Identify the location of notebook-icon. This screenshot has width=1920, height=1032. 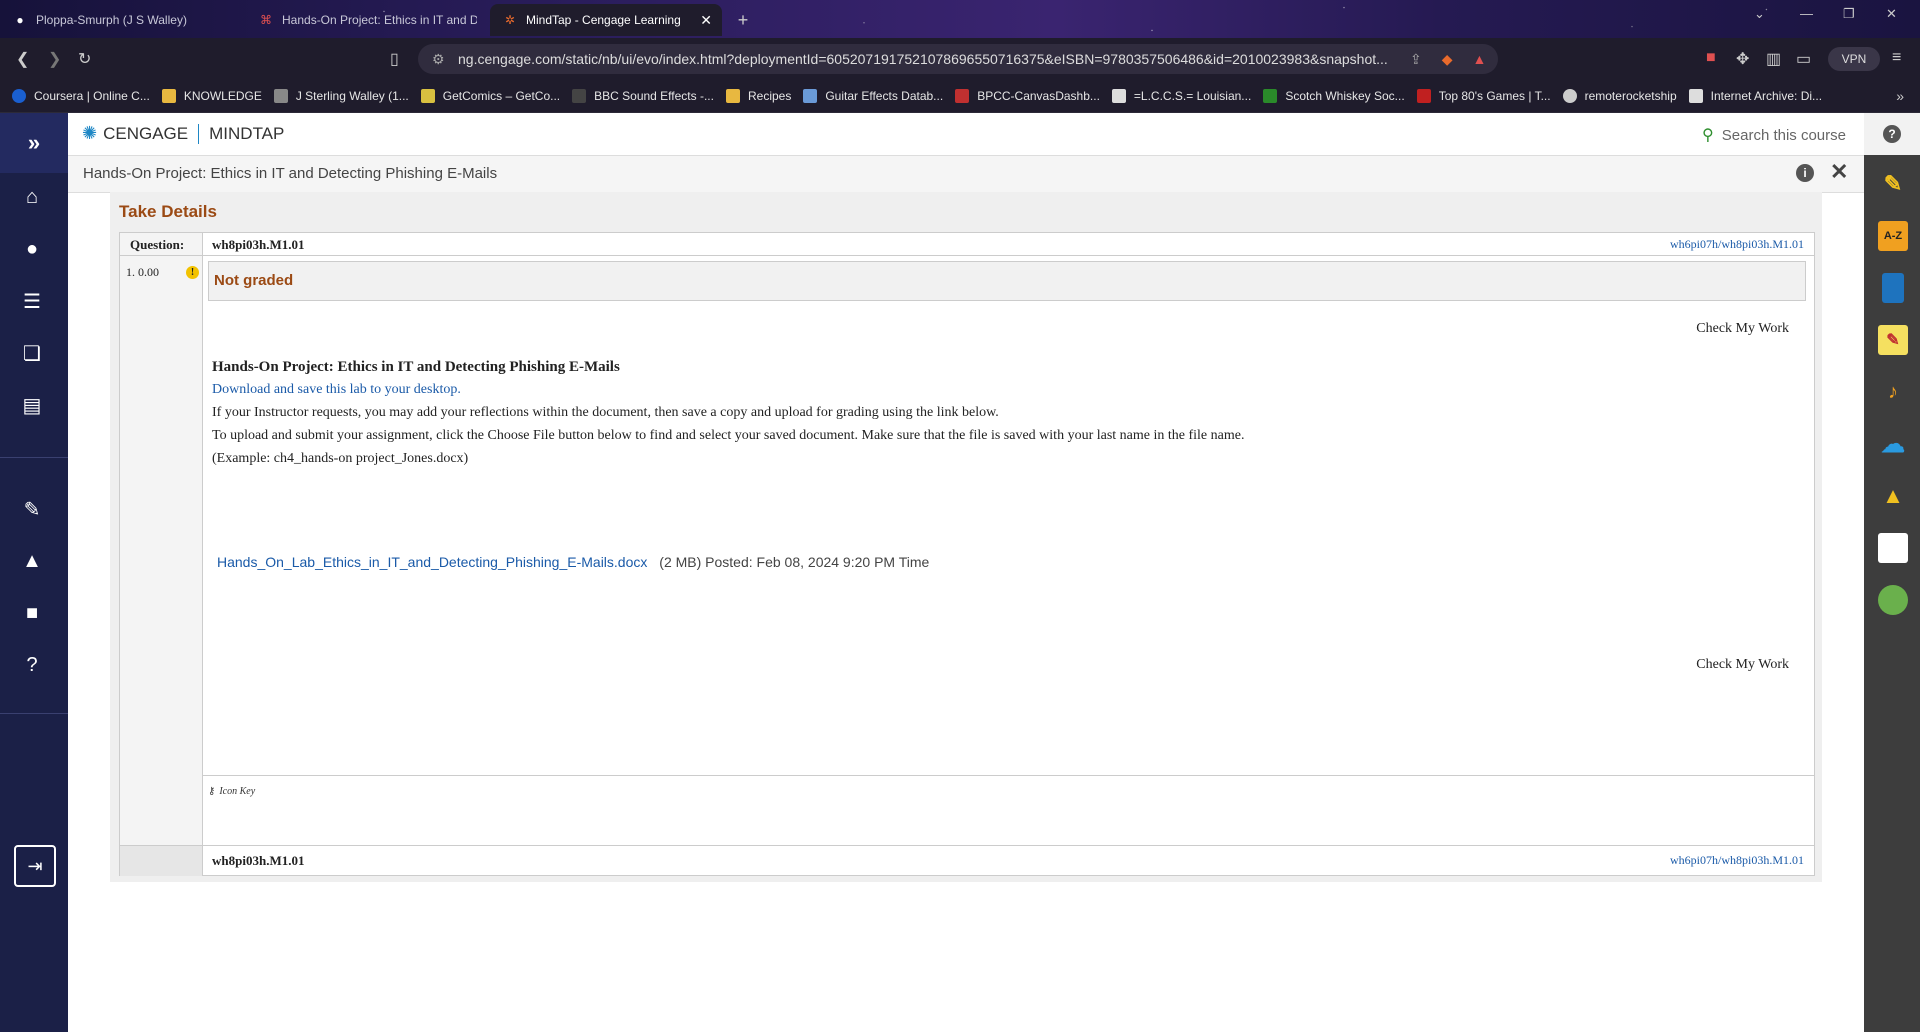
(1893, 548).